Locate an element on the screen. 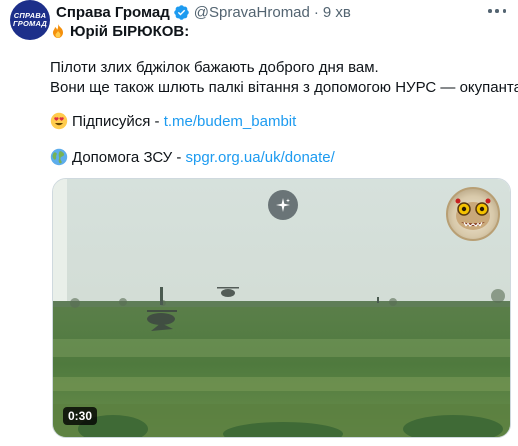 The width and height of the screenshot is (518, 446). tweet-header: Справа Громад @SpravaHromad · 9 хв is located at coordinates (272, 12).